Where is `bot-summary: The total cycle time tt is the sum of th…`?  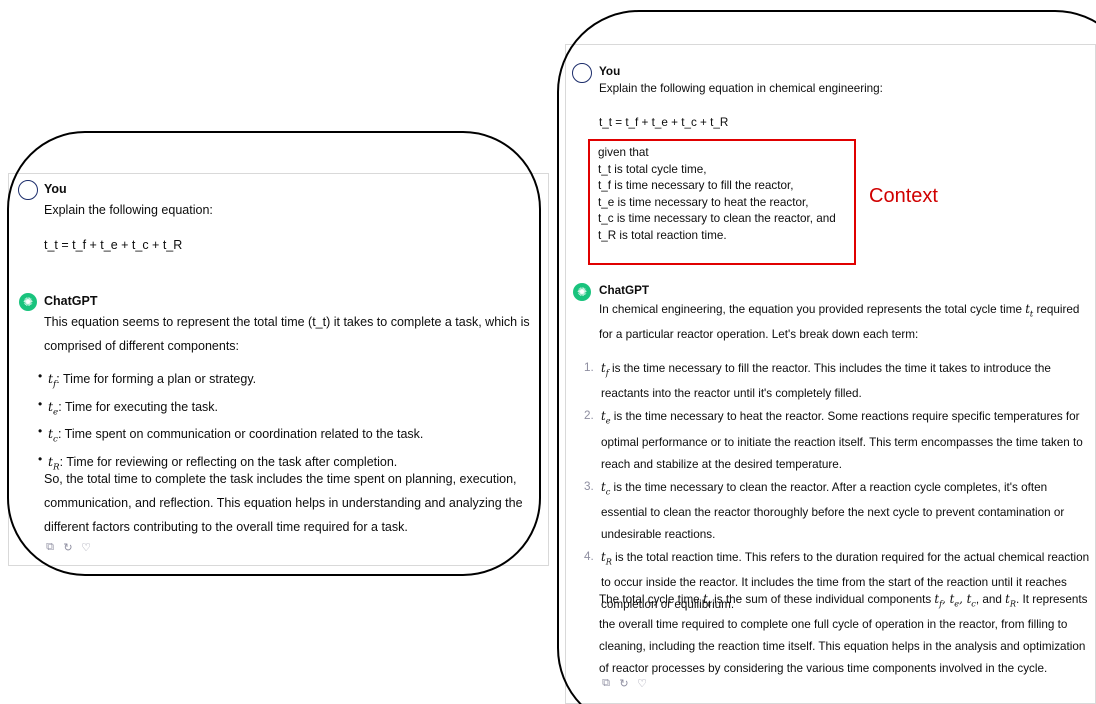
bot-summary: The total cycle time tt is the sum of th… is located at coordinates (843, 634).